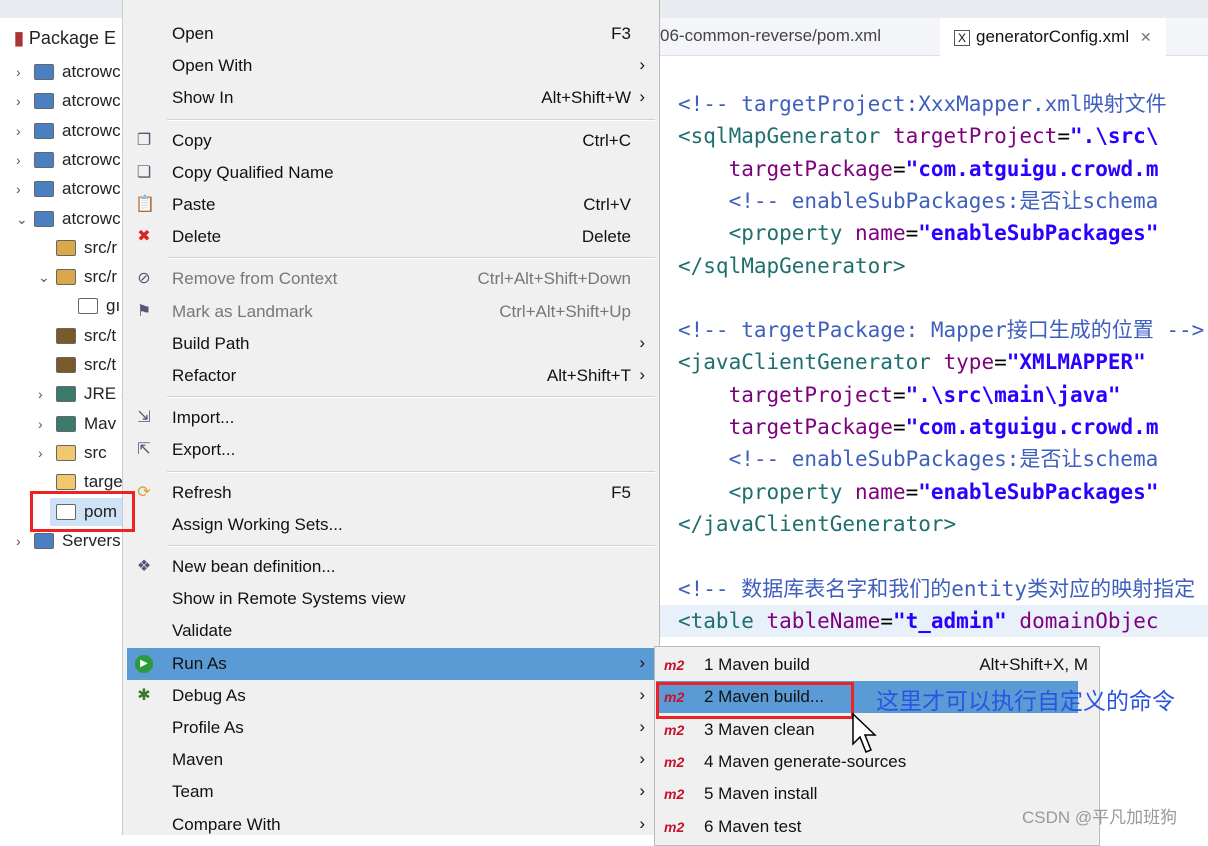  What do you see at coordinates (1053, 37) in the screenshot?
I see `tab-generator-config: XgeneratorConfig.xml ✕` at bounding box center [1053, 37].